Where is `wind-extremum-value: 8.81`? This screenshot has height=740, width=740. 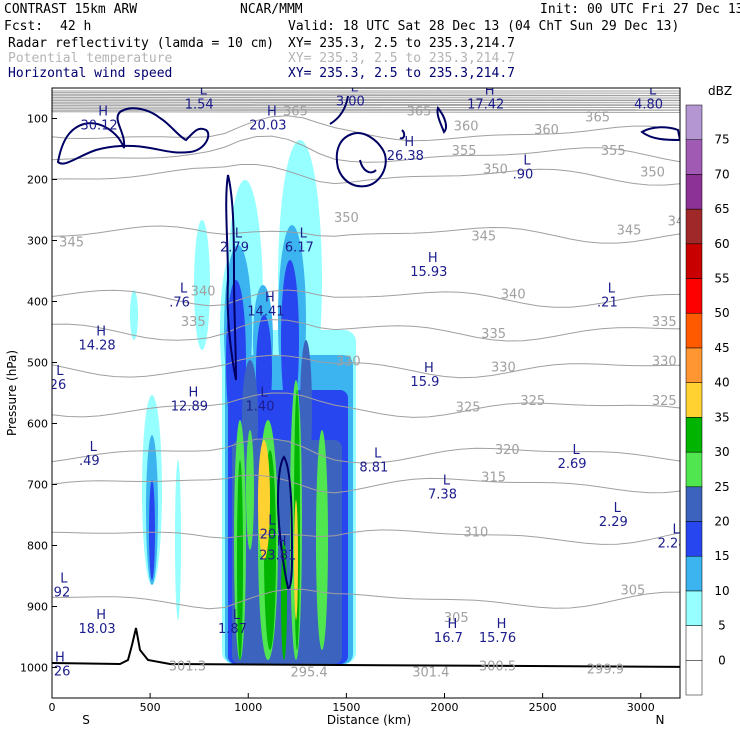
wind-extremum-value: 8.81 is located at coordinates (373, 467).